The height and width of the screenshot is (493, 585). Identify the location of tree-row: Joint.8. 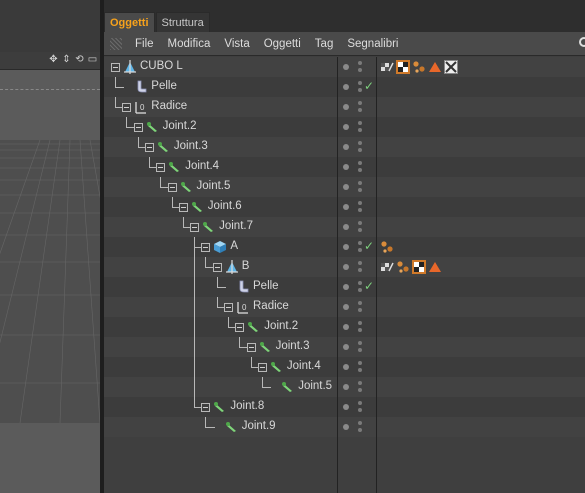
(344, 407).